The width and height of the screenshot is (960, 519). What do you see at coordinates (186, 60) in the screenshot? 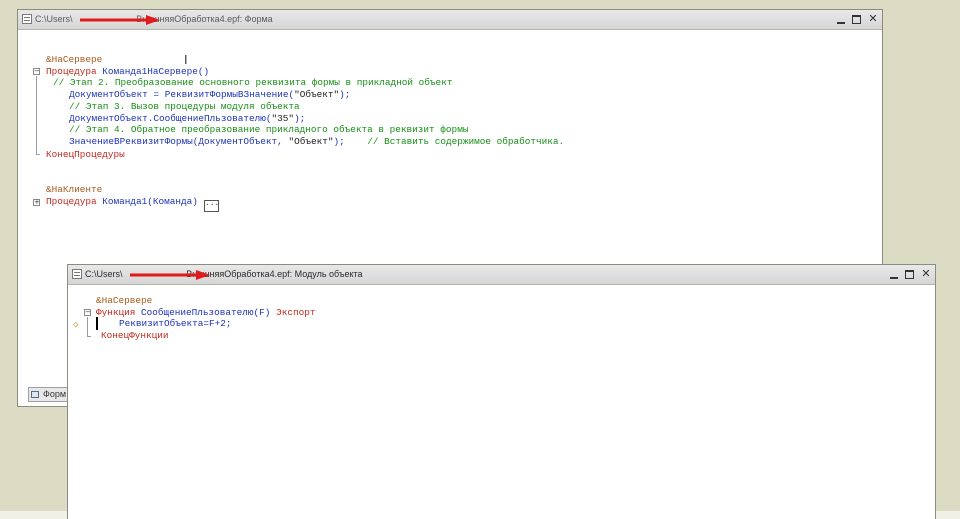
I see `mouse-ibeam-icon: I` at bounding box center [186, 60].